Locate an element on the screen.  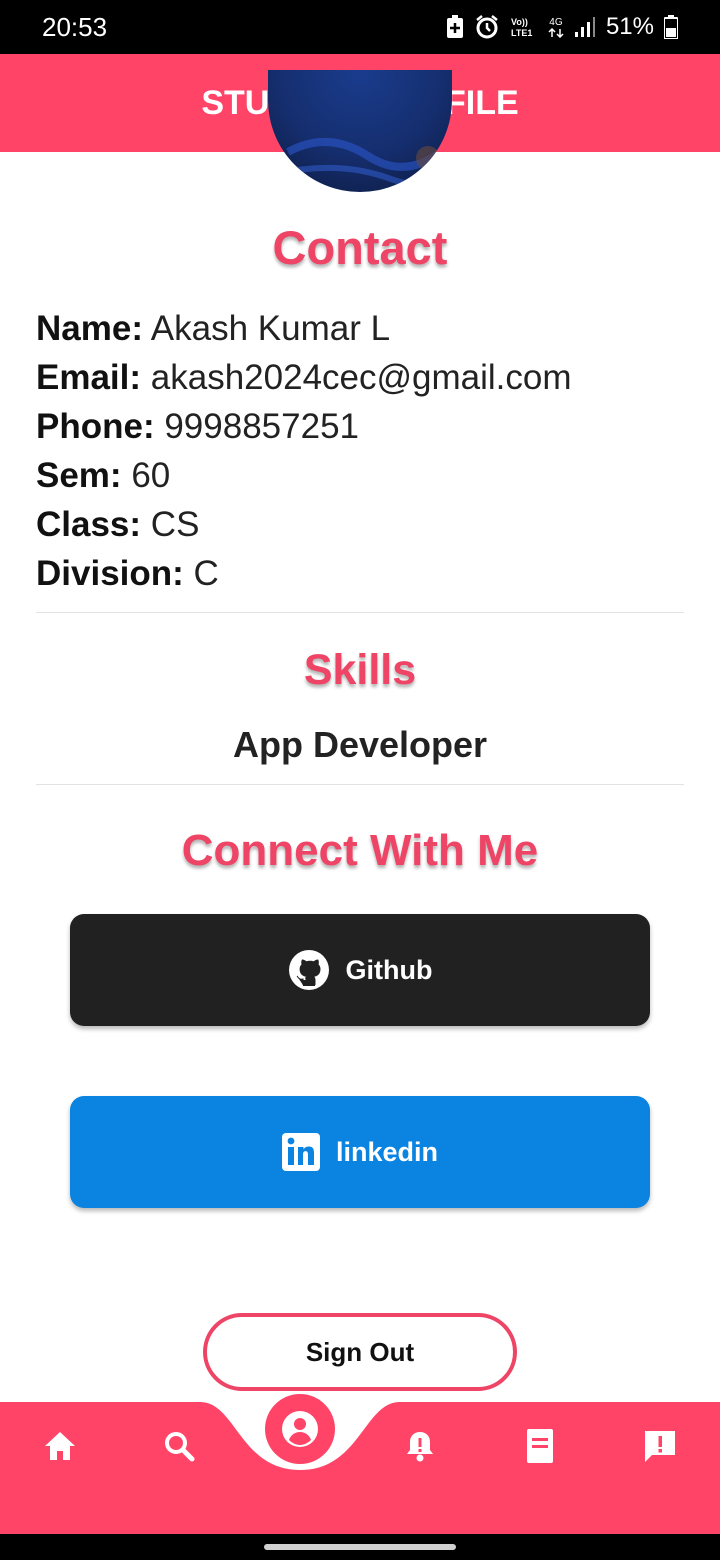
sem-label: Sem: is located at coordinates (79, 475).